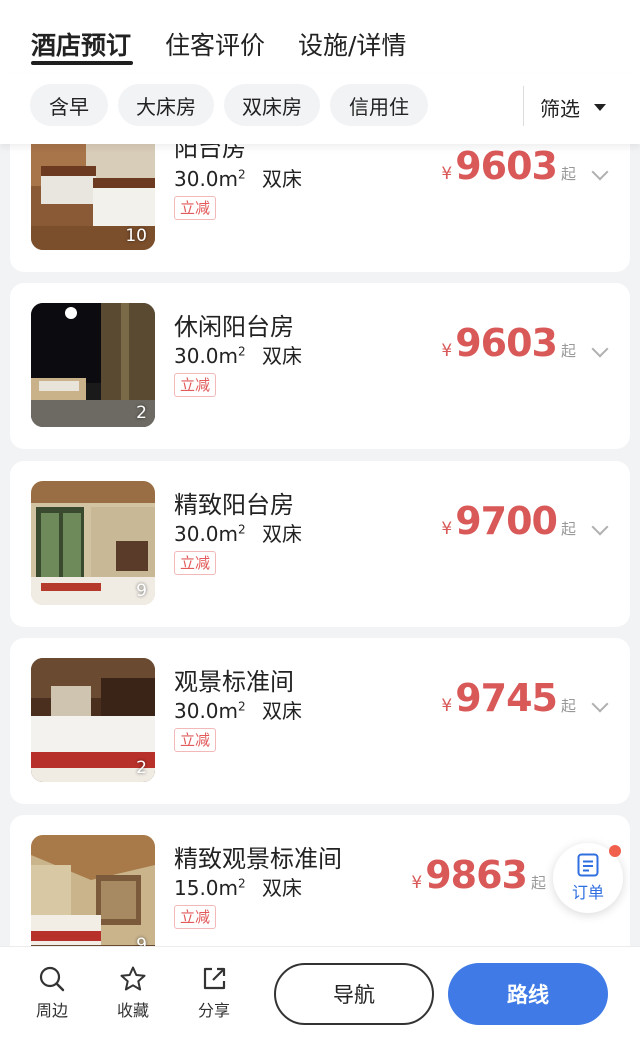  I want to click on room-price: ¥ 9700 起, so click(508, 521).